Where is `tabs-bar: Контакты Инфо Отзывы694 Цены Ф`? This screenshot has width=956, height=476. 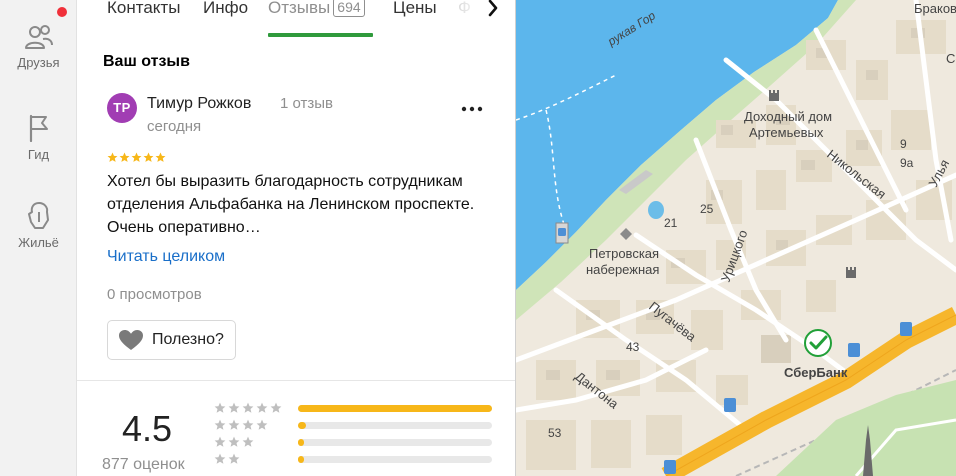 tabs-bar: Контакты Инфо Отзывы694 Цены Ф is located at coordinates (296, 18).